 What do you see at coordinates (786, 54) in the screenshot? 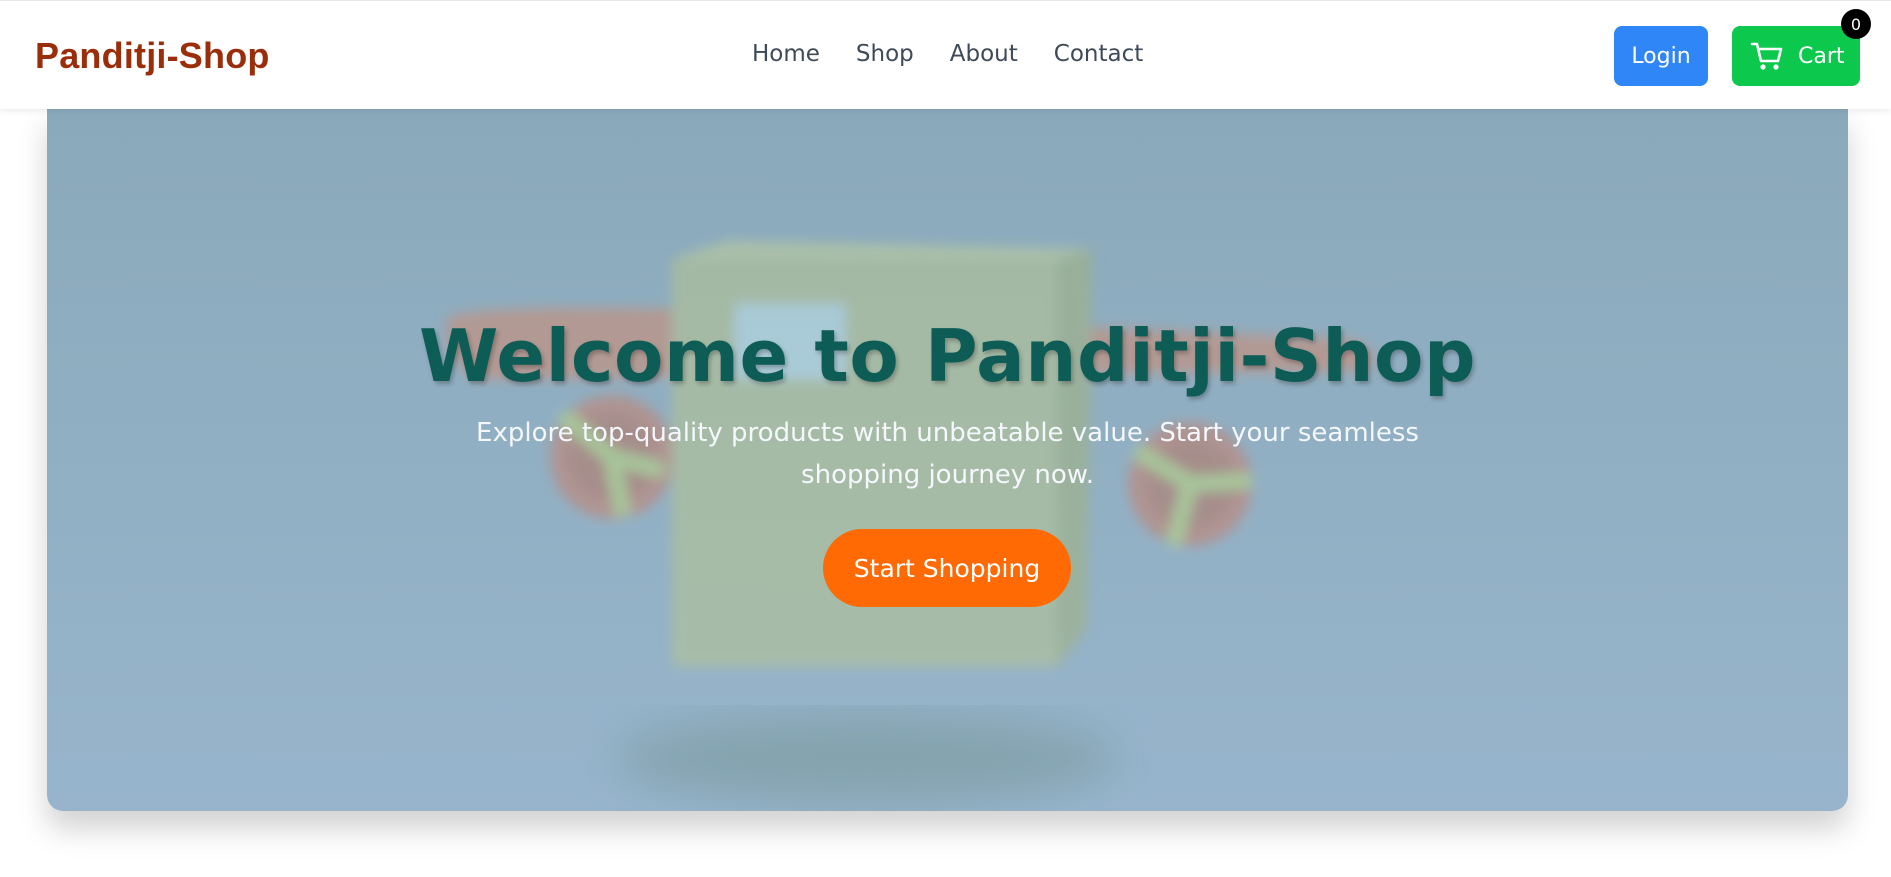
I see `nav-link-home: Home` at bounding box center [786, 54].